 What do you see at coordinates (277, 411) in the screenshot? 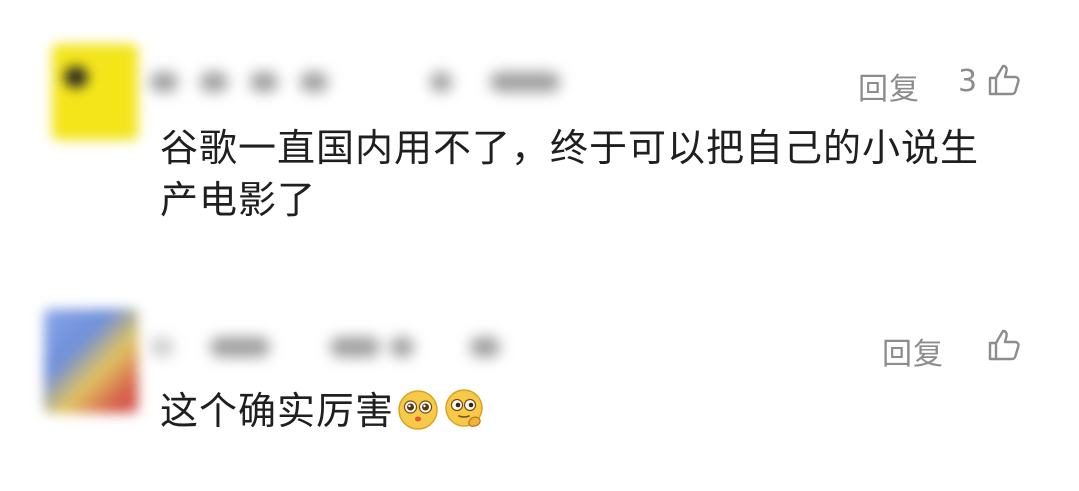
I see `comment-text-line: 这个确实厉害` at bounding box center [277, 411].